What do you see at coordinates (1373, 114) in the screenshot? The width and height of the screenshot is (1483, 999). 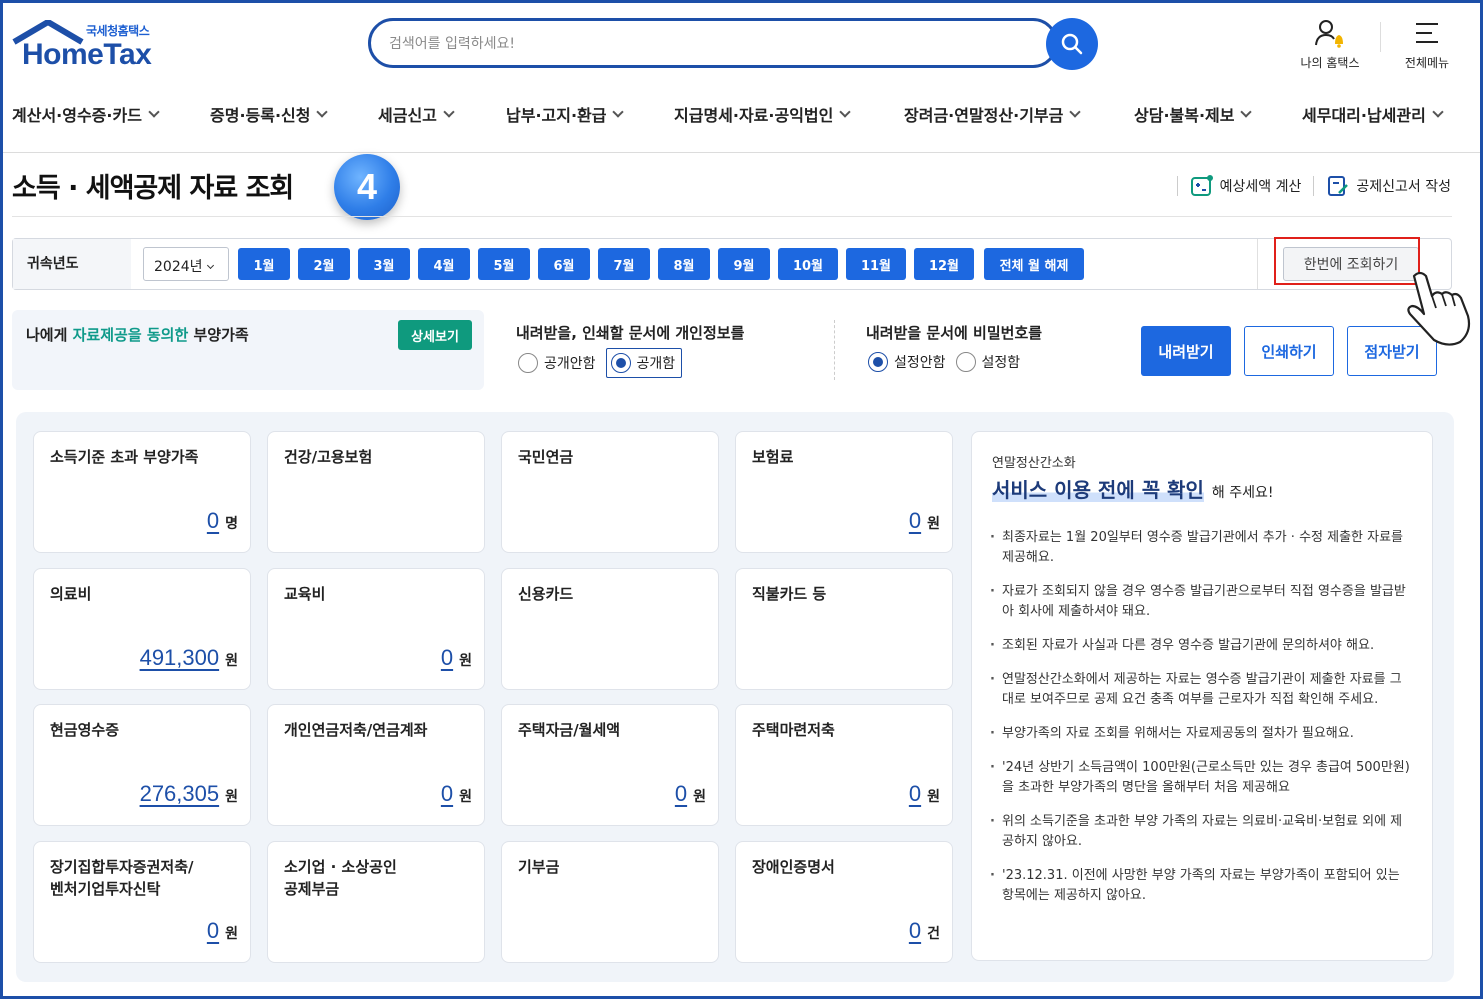 I see `nav-item-agent: 세무대리·납세관리` at bounding box center [1373, 114].